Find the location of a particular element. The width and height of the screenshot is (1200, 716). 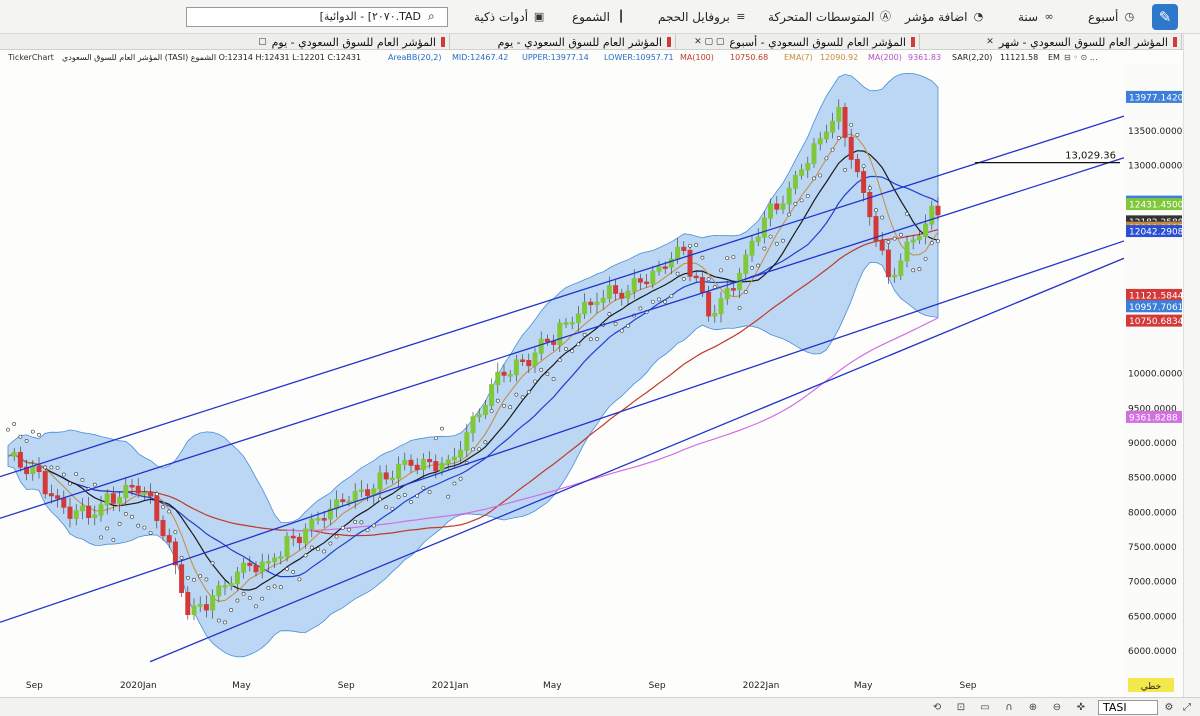

layout-icon: ▭ is located at coordinates (985, 707).